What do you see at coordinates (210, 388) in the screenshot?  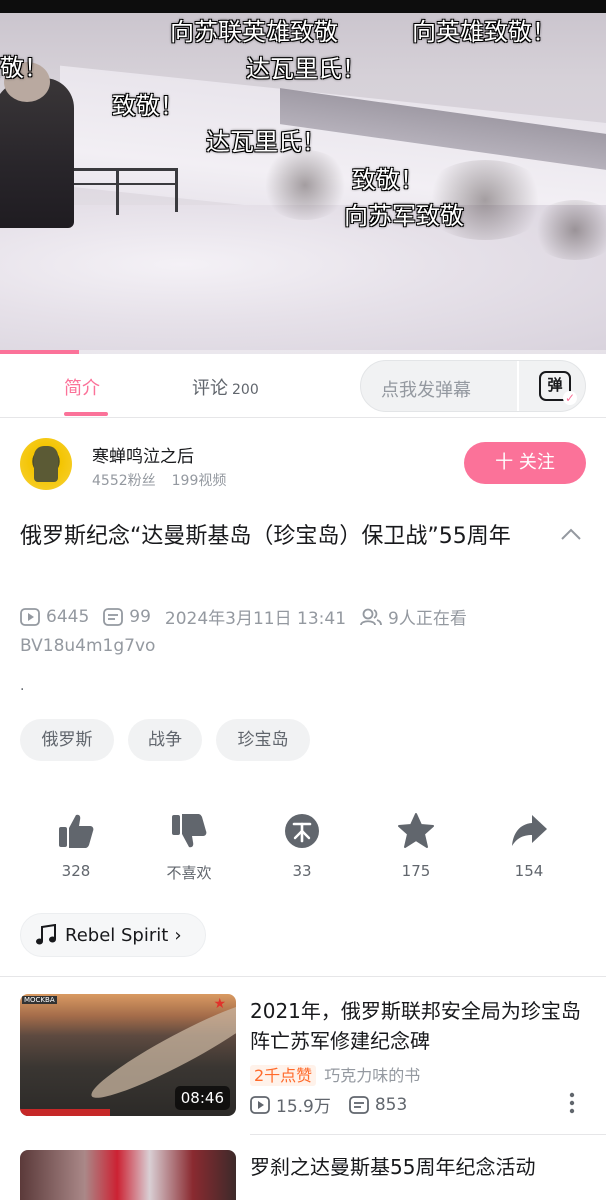 I see `tab-comments-label: 评论` at bounding box center [210, 388].